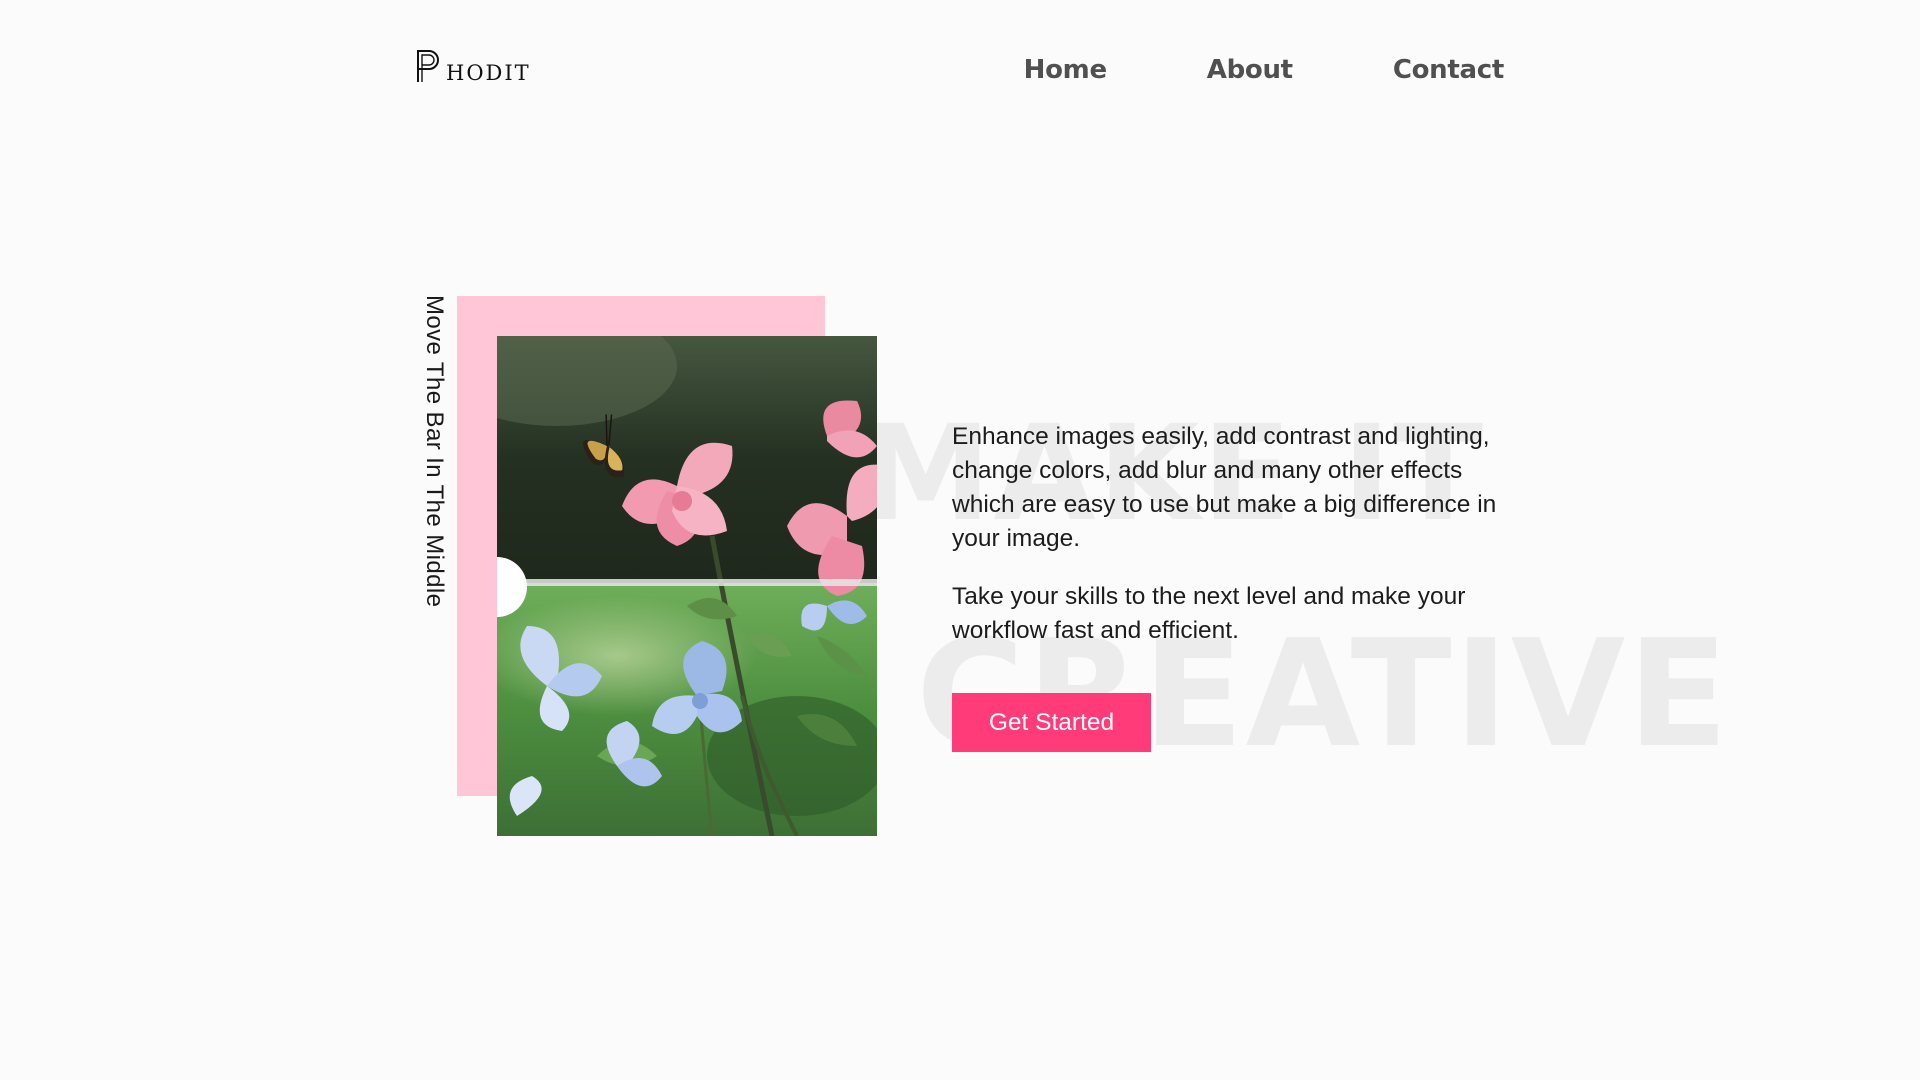  I want to click on image-comparison, so click(687, 586).